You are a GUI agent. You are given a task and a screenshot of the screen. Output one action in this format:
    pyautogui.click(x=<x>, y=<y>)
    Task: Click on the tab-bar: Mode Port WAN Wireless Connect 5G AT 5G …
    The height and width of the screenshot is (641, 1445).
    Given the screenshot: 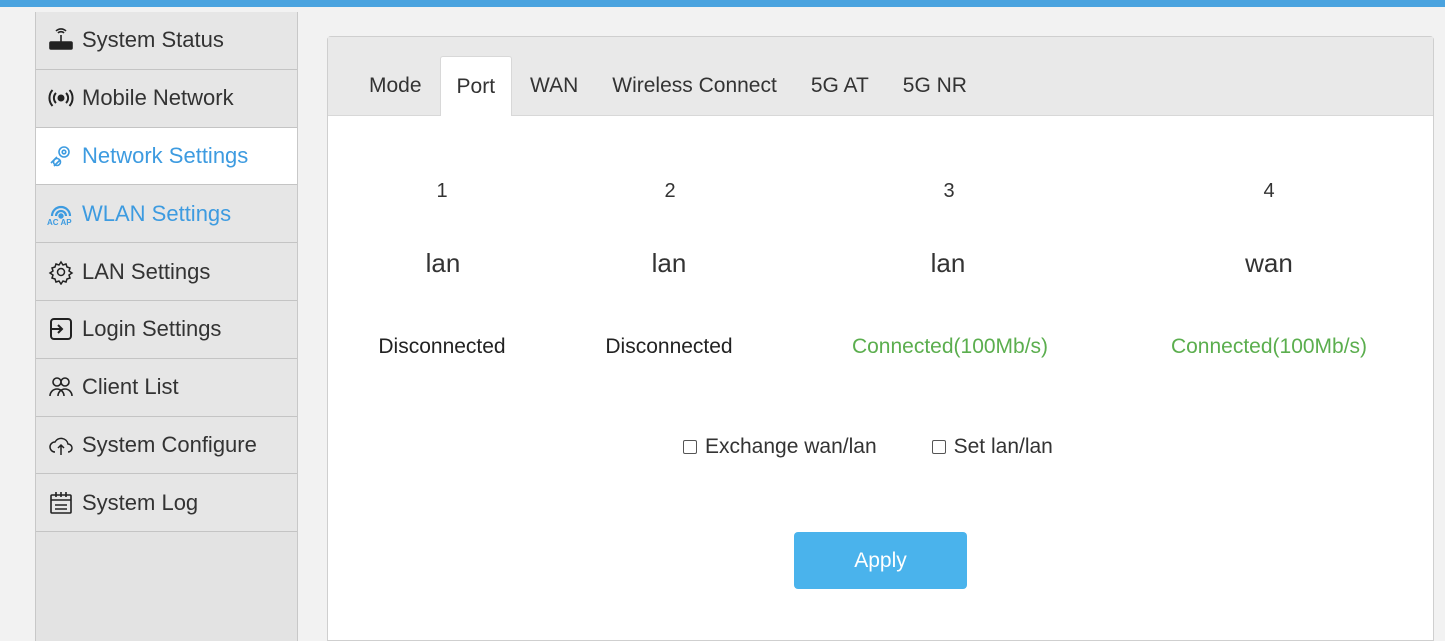 What is the action you would take?
    pyautogui.click(x=880, y=76)
    